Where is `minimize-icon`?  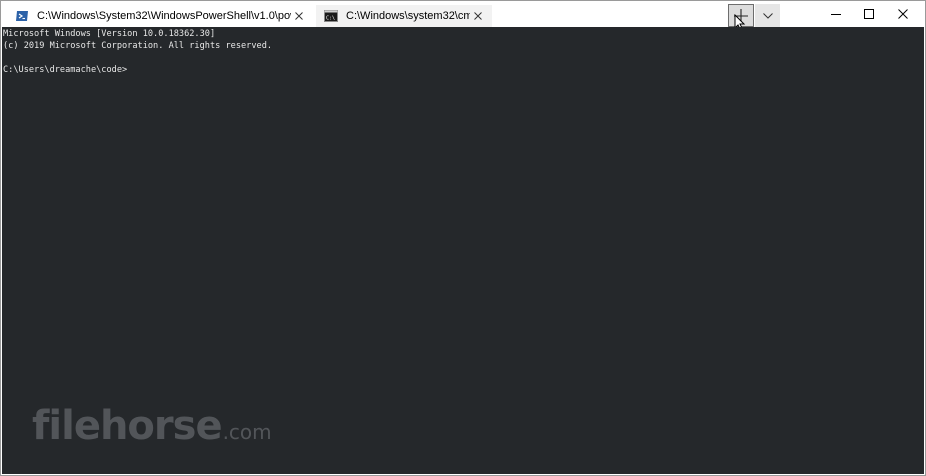
minimize-icon is located at coordinates (836, 14).